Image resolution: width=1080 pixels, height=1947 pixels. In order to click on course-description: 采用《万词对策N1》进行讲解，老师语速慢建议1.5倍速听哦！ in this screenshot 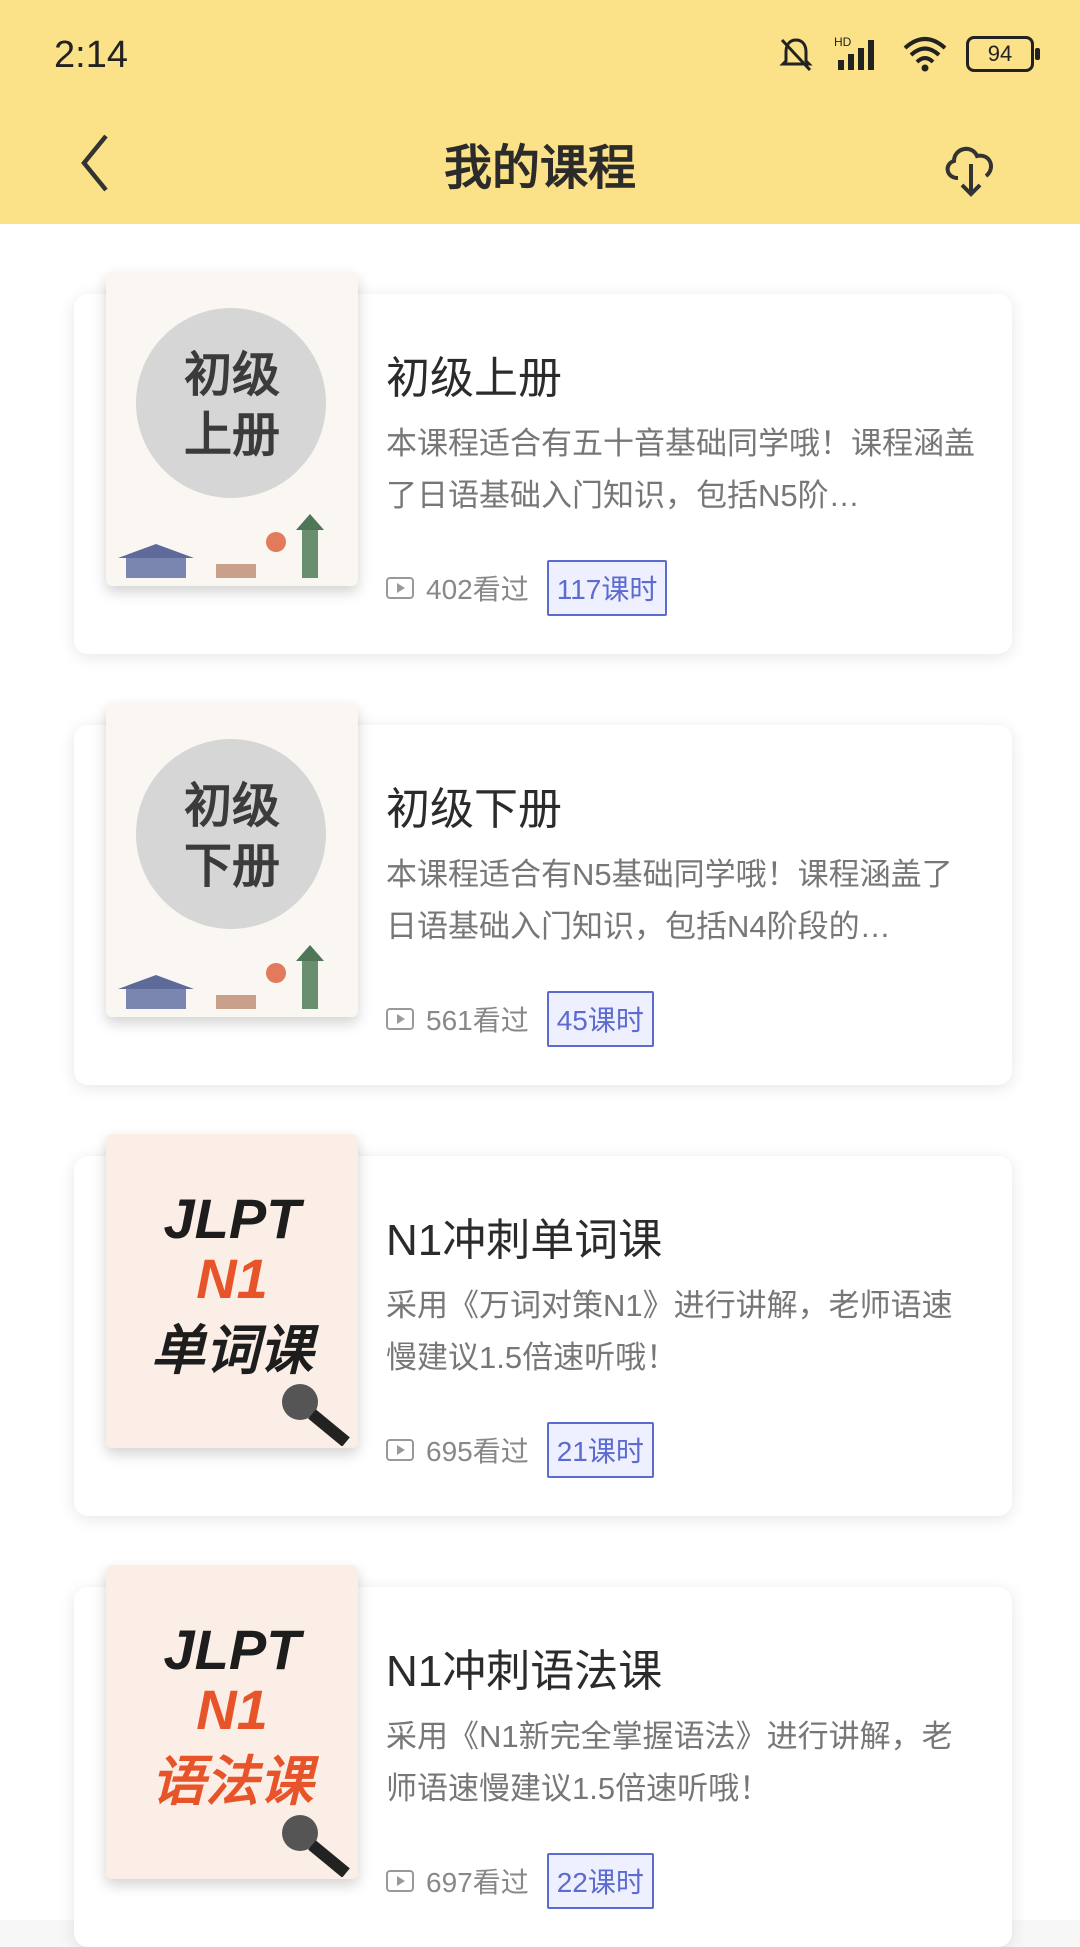, I will do `click(669, 1331)`.